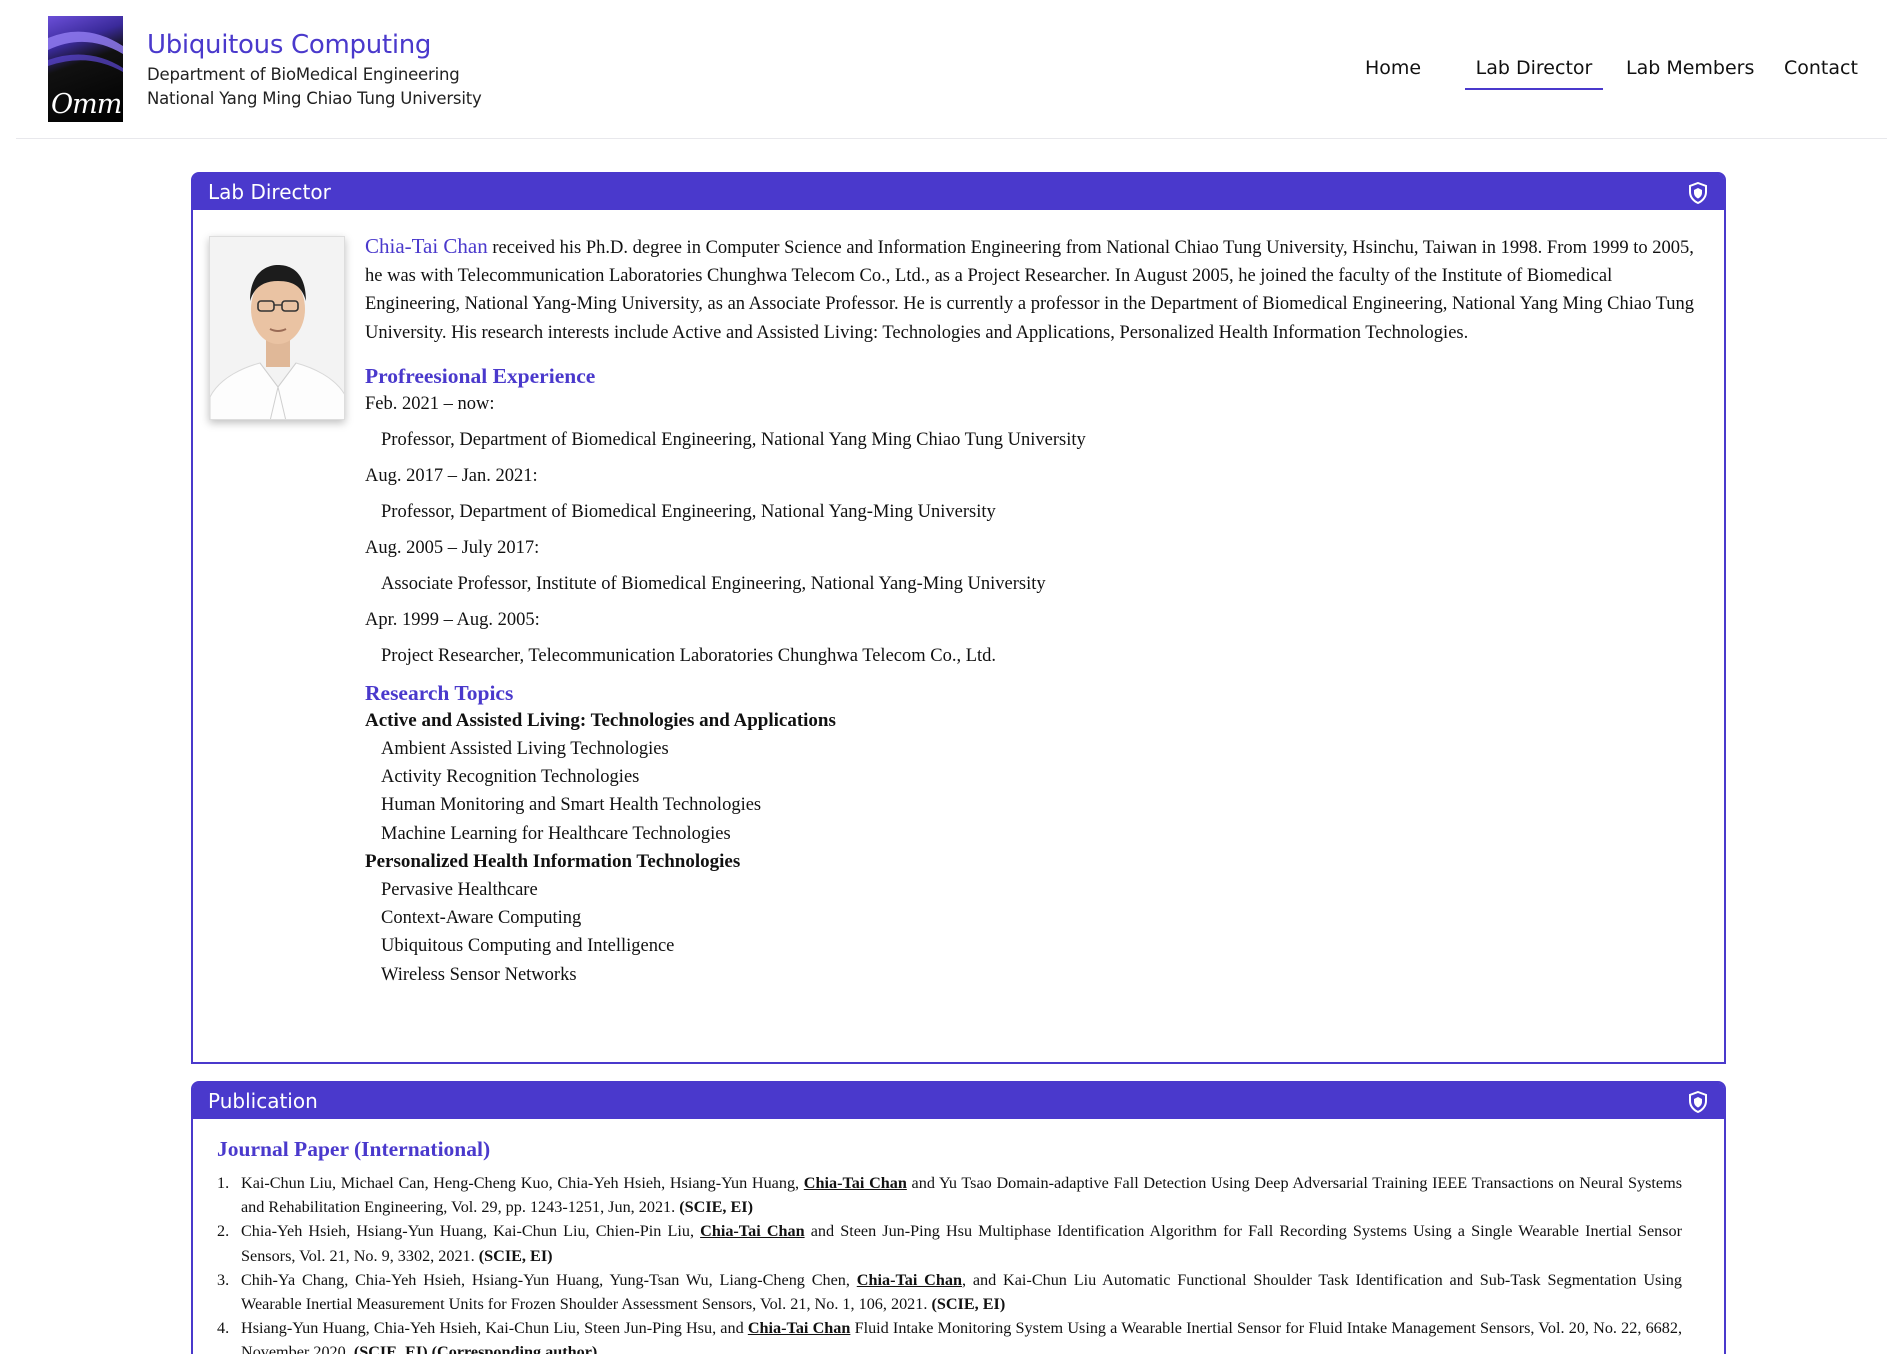 The image size is (1903, 1354). Describe the element at coordinates (459, 890) in the screenshot. I see `topic-item: Pervasive Healthcare` at that location.